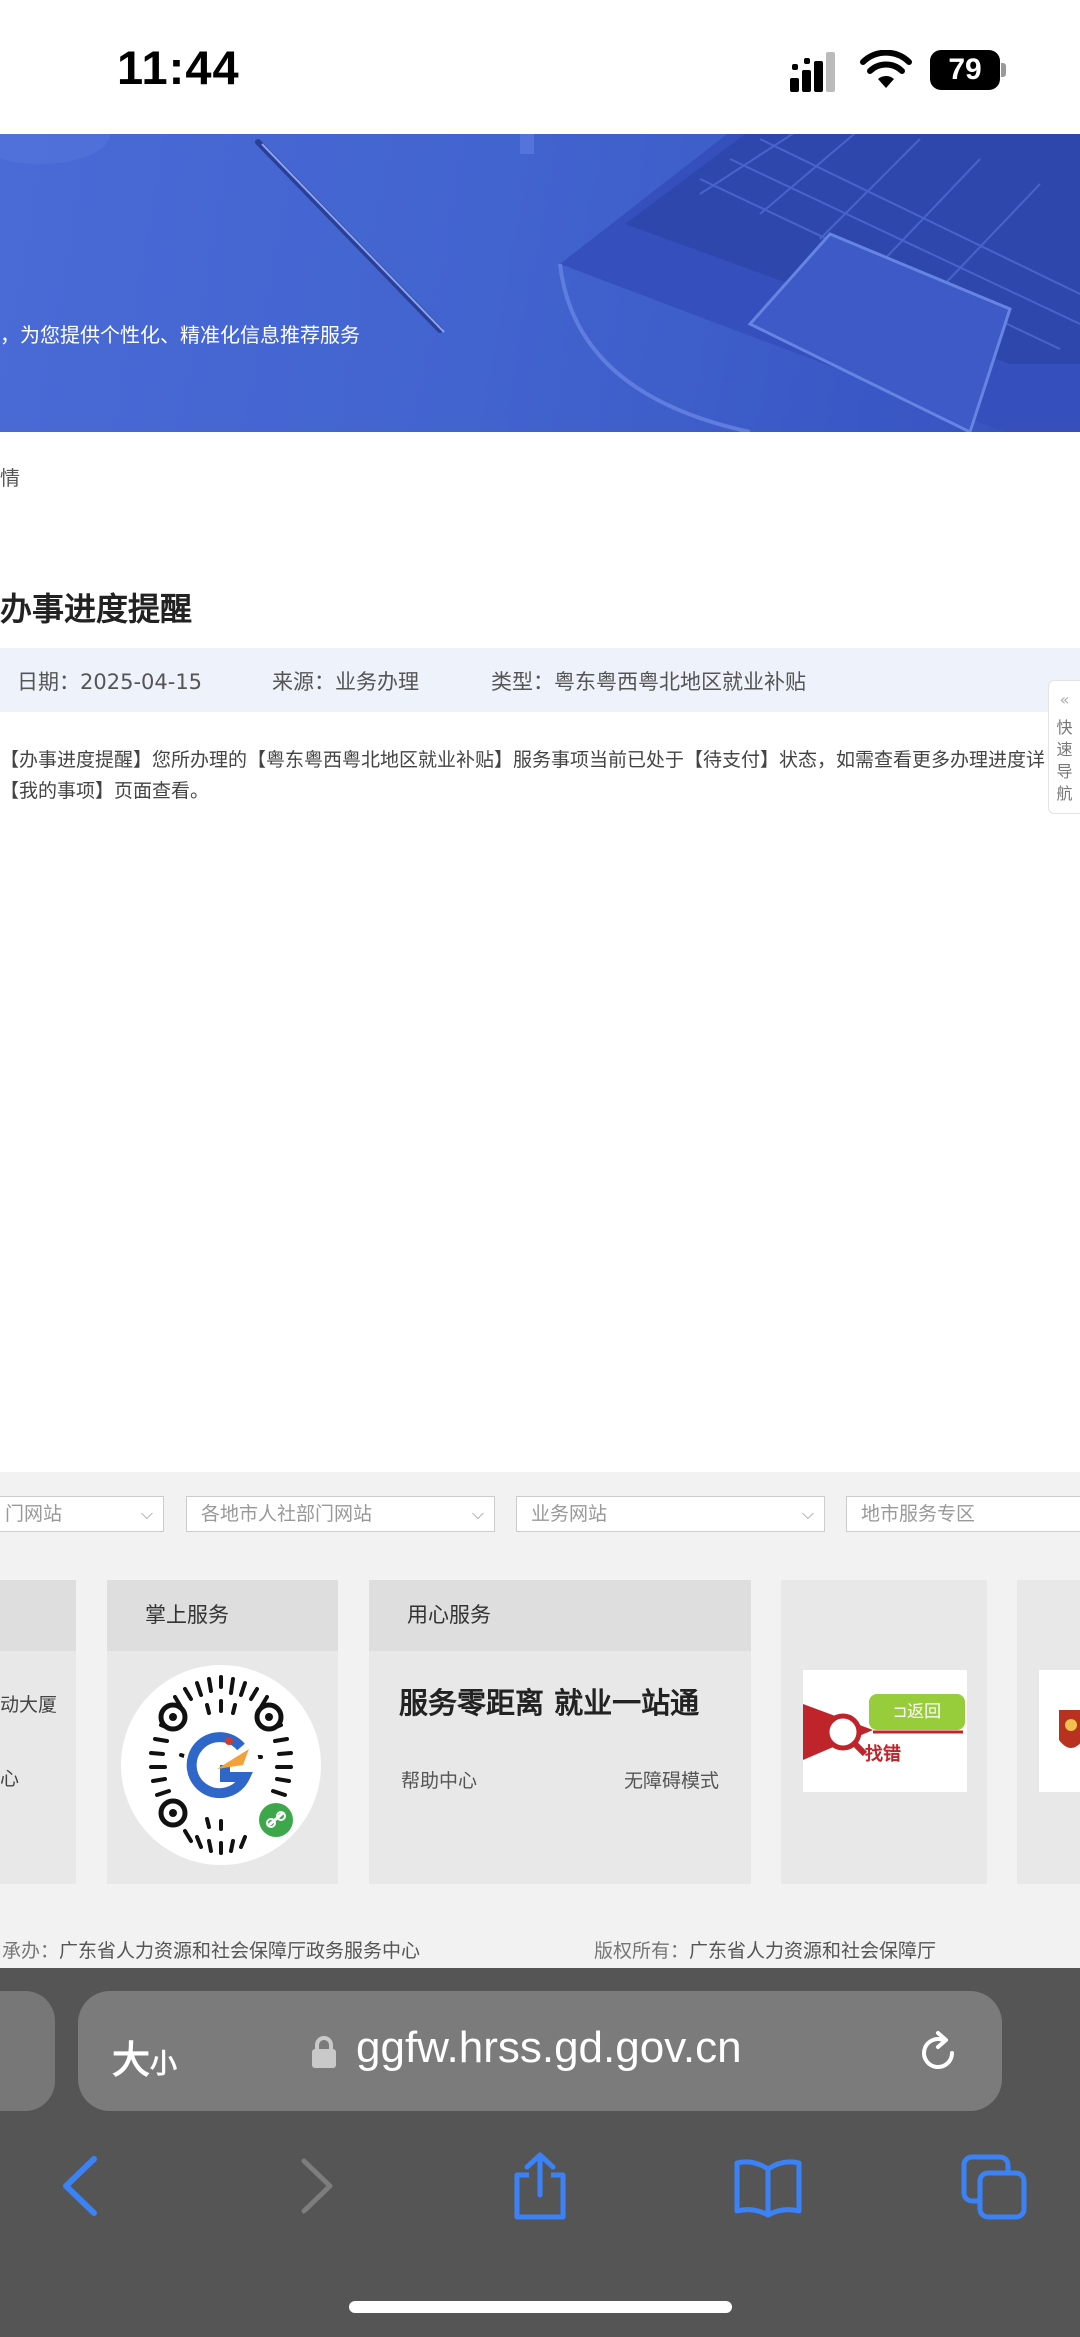 Image resolution: width=1080 pixels, height=2337 pixels. Describe the element at coordinates (1064, 727) in the screenshot. I see `quick-nav-char: 快` at that location.